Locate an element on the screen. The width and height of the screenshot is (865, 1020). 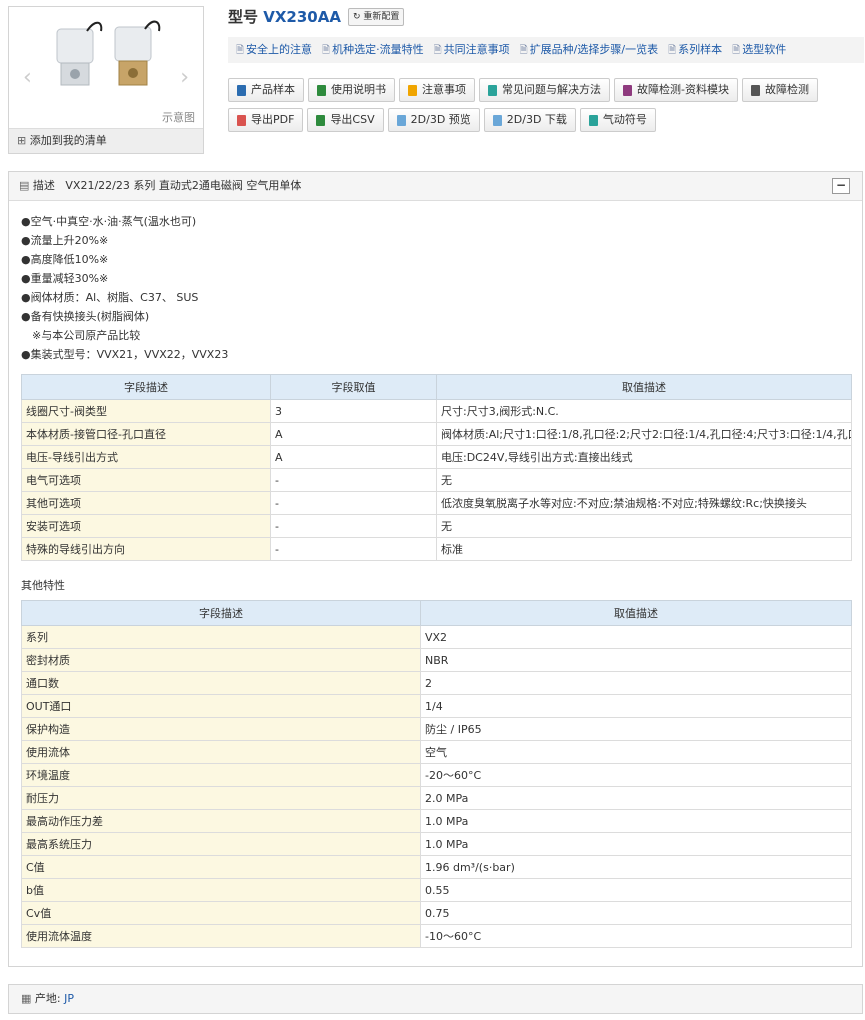
feature-item: ●重量减轻30%※ is located at coordinates (65, 278).